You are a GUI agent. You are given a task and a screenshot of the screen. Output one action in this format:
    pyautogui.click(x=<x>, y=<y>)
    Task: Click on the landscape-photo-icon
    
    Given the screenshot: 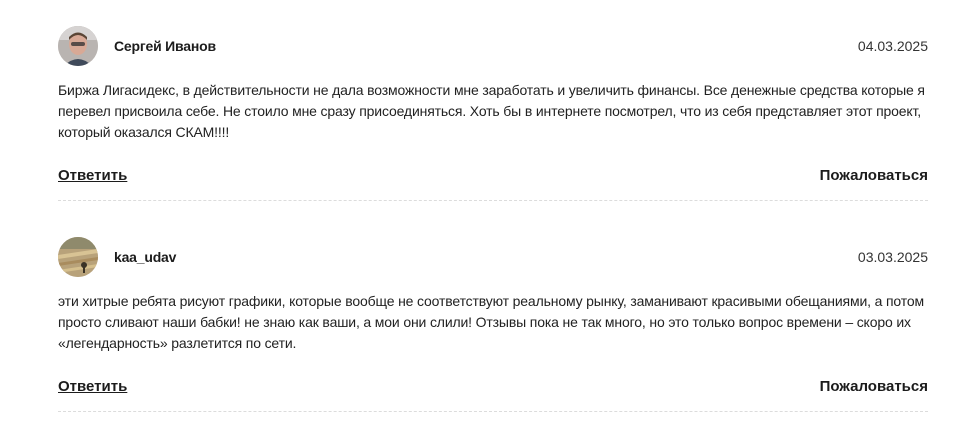 What is the action you would take?
    pyautogui.click(x=78, y=257)
    